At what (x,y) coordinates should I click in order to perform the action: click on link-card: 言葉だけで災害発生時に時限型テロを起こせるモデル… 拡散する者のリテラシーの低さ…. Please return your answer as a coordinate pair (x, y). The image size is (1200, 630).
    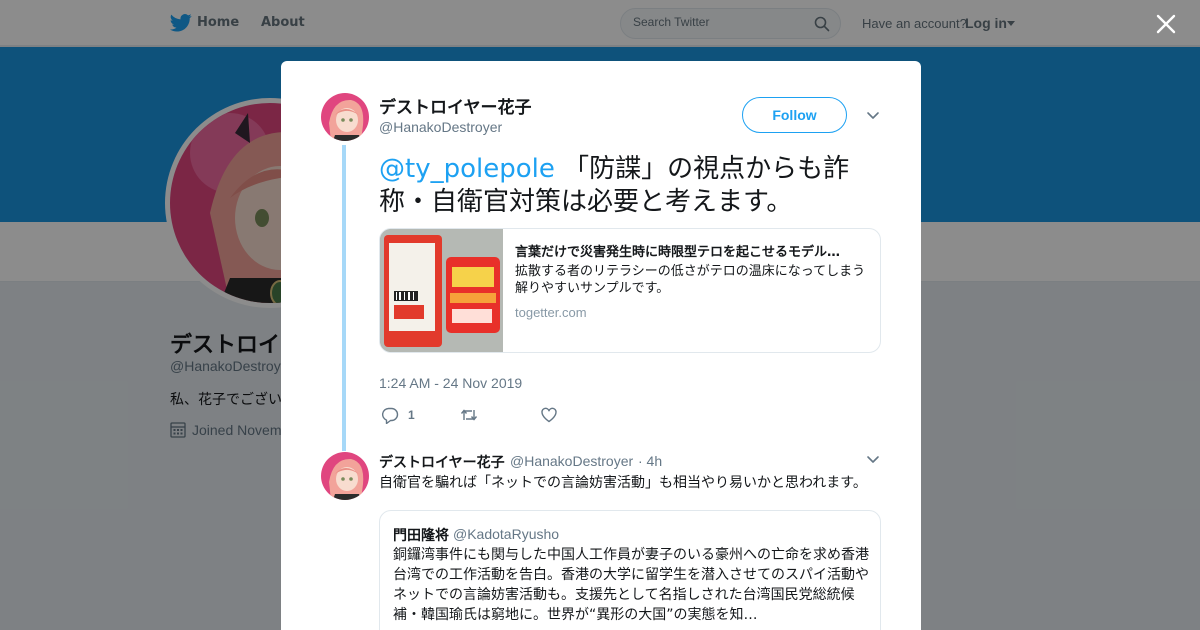
    Looking at the image, I should click on (630, 290).